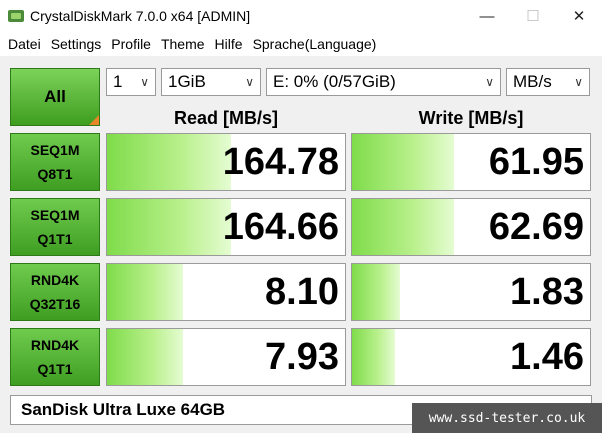  Describe the element at coordinates (487, 16) in the screenshot. I see `minimize-button: —` at that location.